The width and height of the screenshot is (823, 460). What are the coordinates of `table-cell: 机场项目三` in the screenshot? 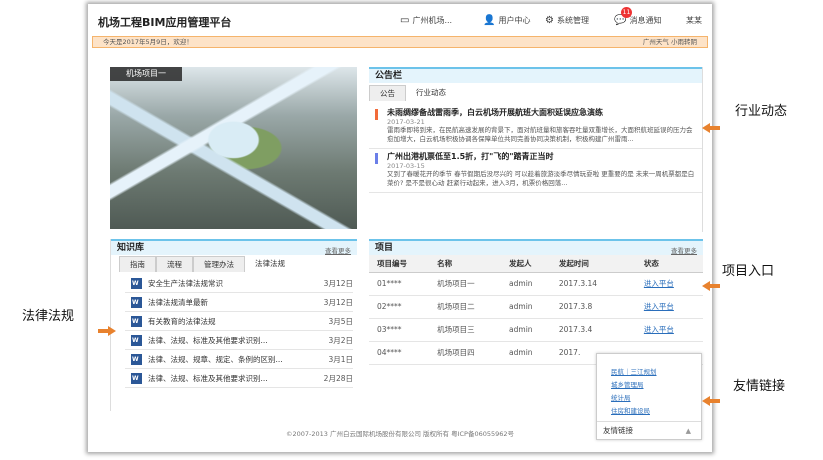 It's located at (465, 330).